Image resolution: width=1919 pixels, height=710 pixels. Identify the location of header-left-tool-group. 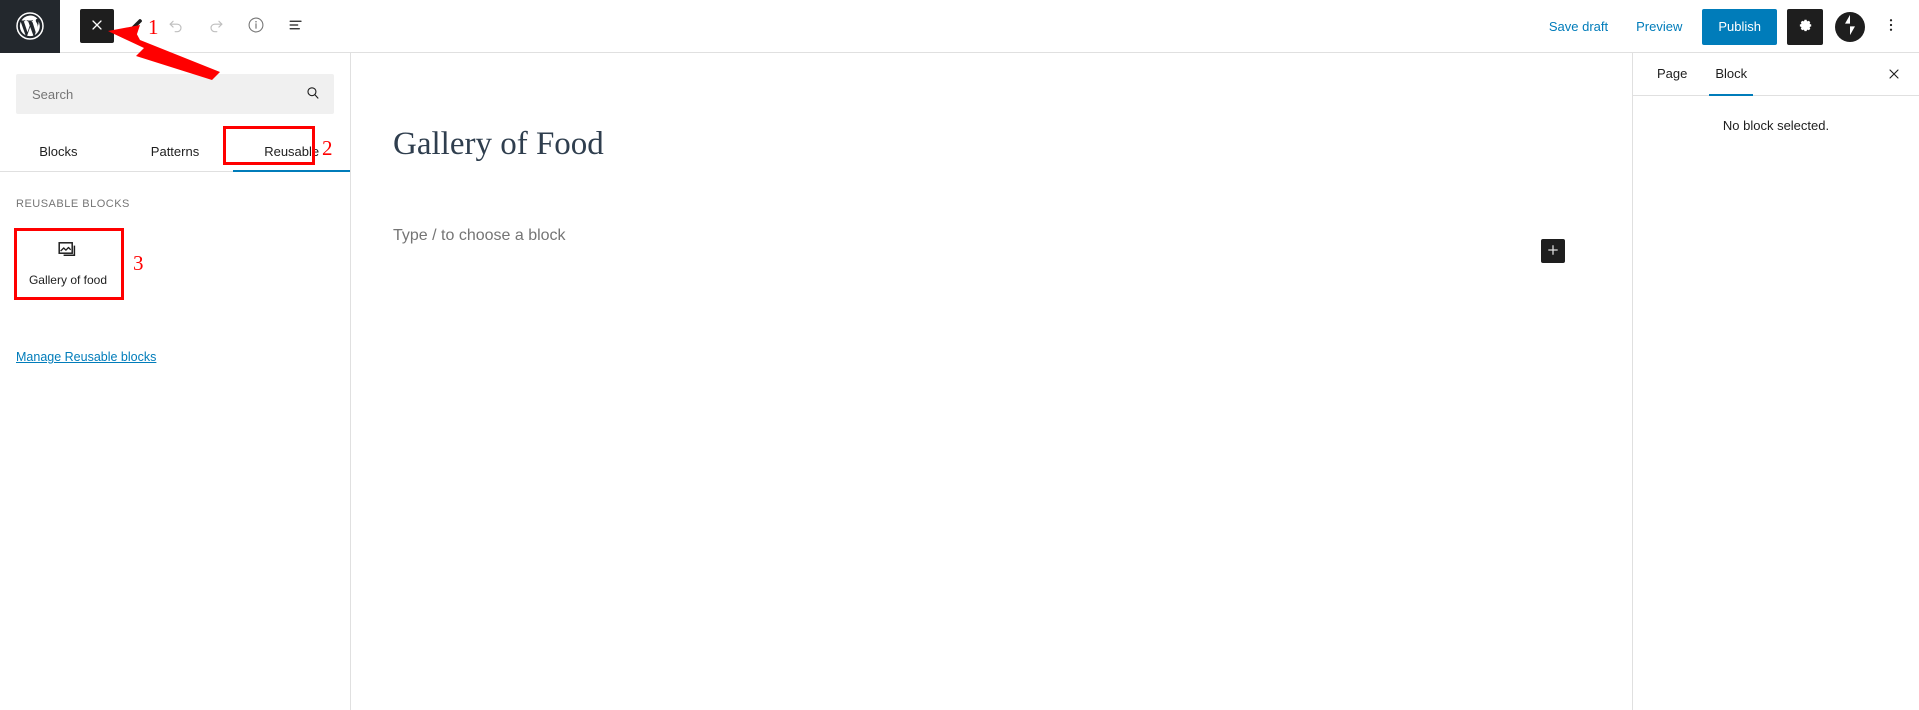
(187, 26).